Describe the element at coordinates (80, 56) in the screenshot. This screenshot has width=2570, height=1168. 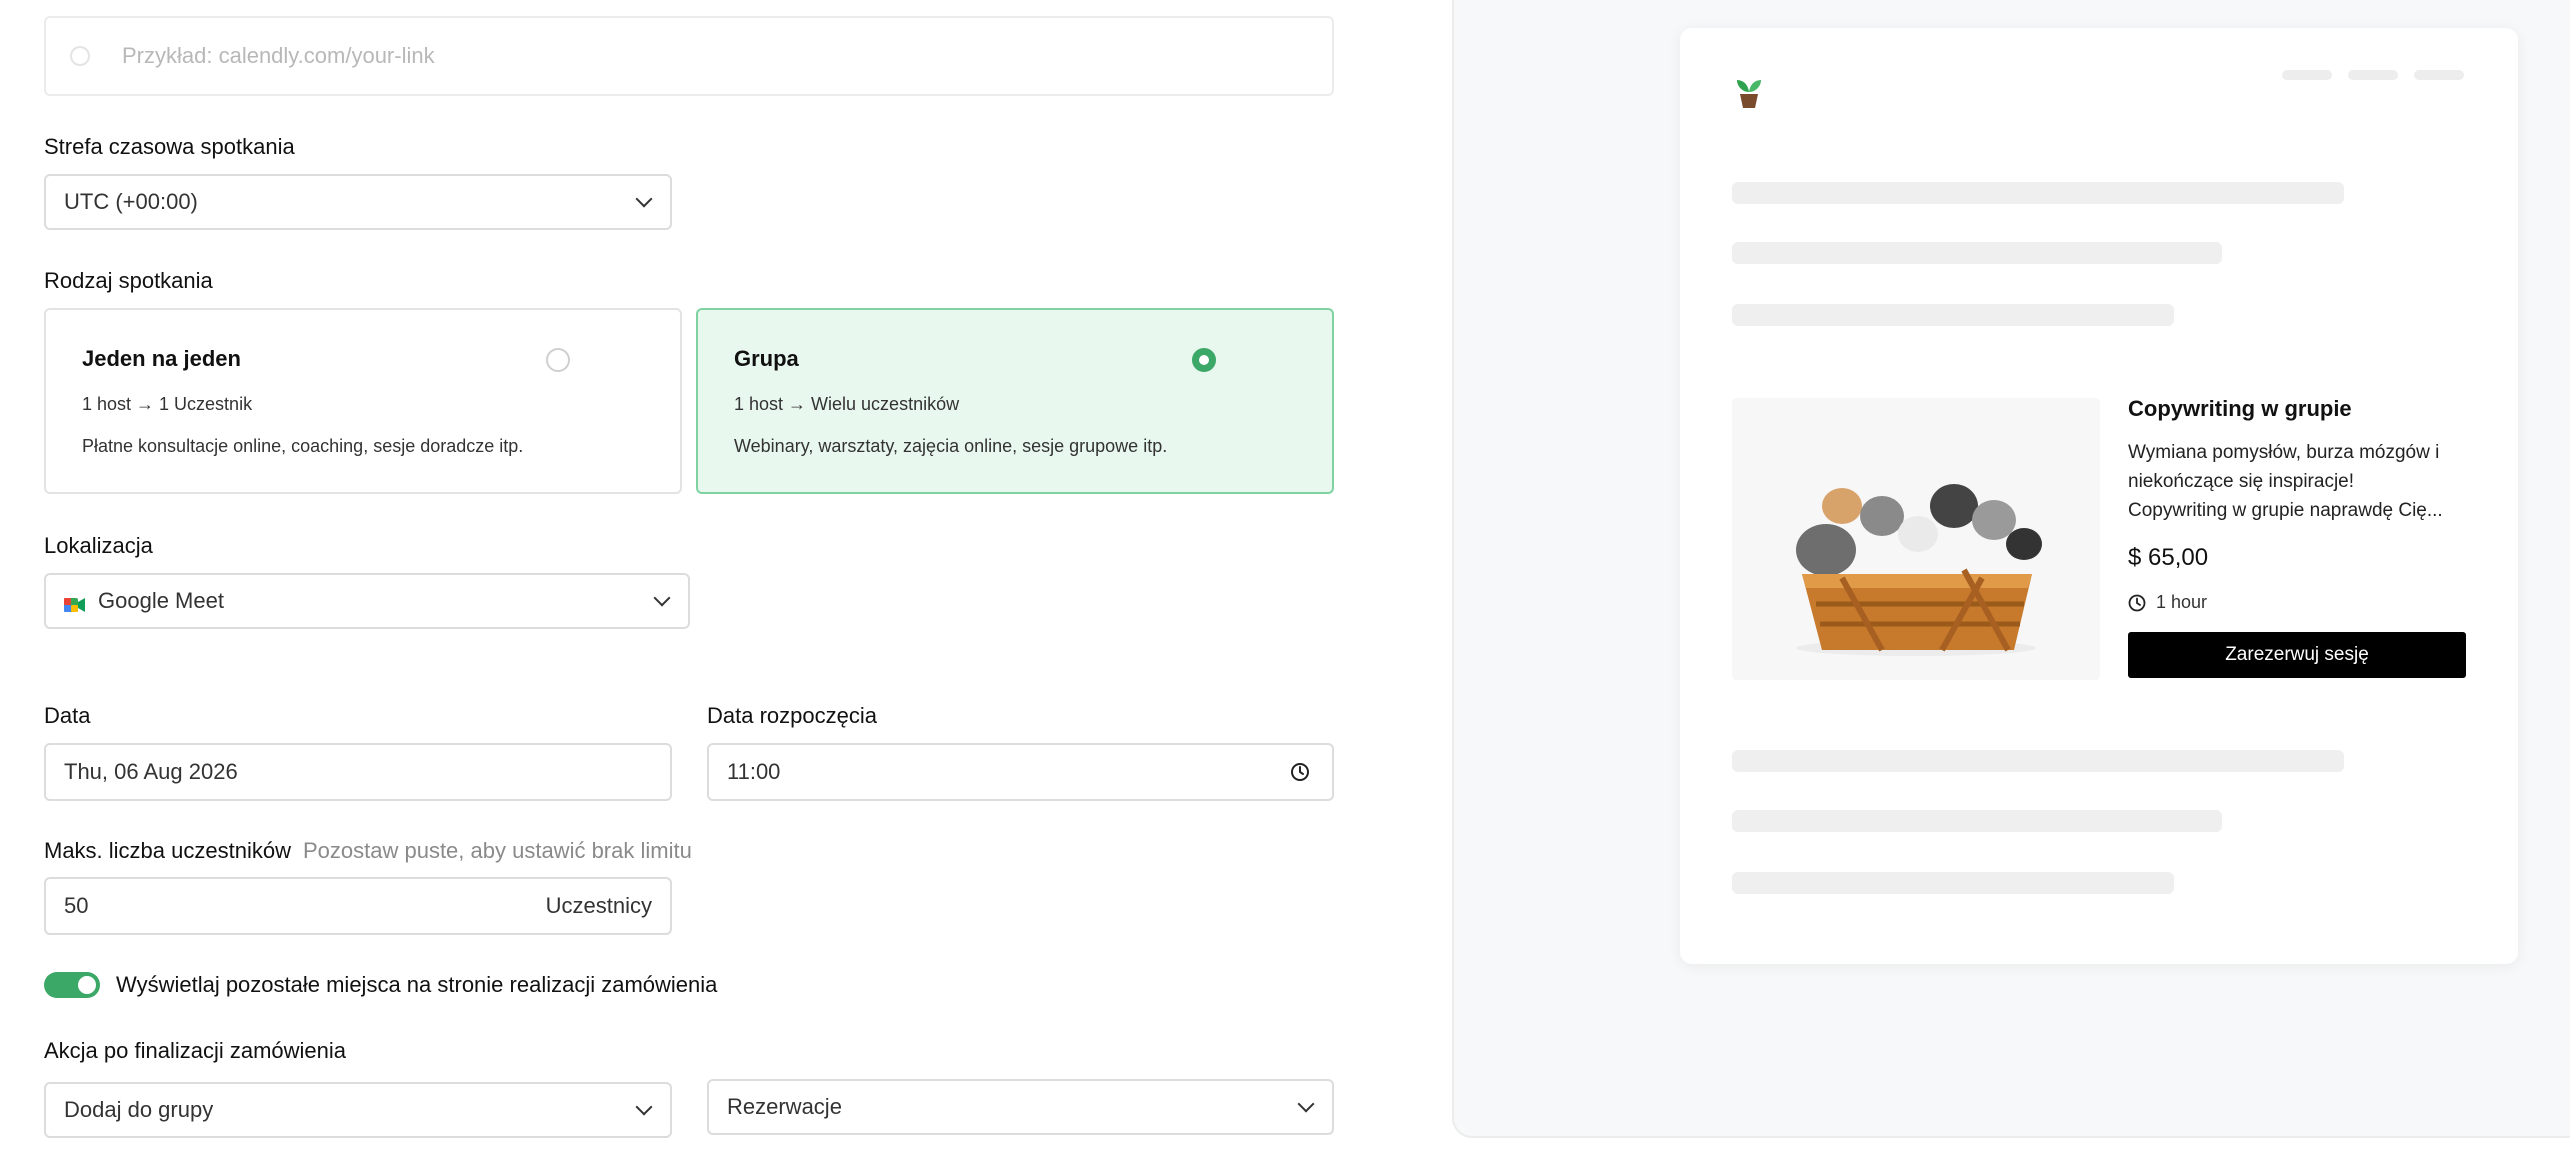
I see `link-radio` at that location.